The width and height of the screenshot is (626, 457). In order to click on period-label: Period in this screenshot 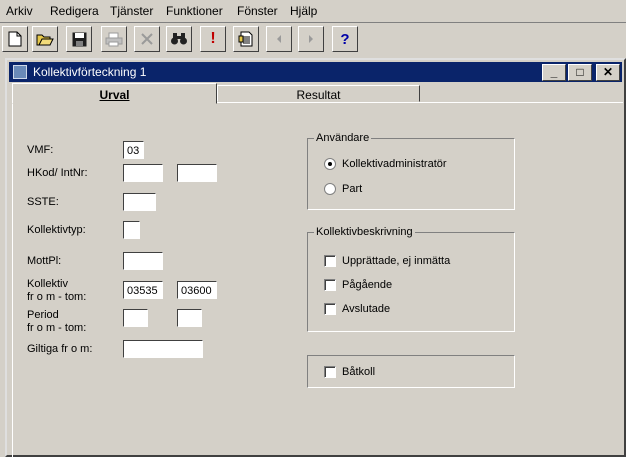, I will do `click(43, 315)`.